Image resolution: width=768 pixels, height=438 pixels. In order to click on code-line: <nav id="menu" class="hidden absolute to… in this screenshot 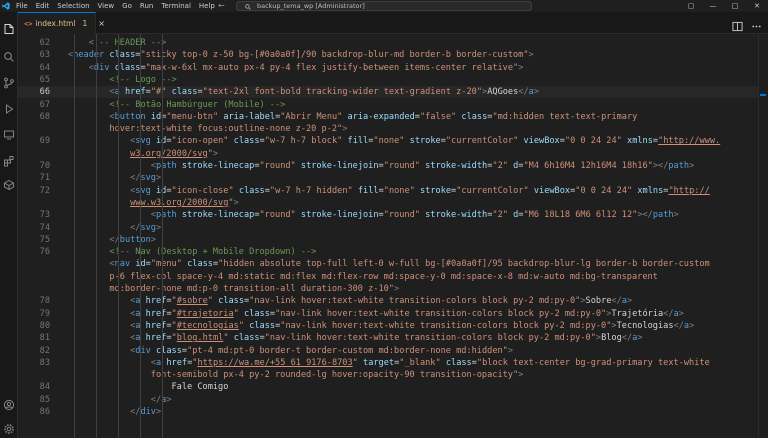, I will do `click(393, 264)`.